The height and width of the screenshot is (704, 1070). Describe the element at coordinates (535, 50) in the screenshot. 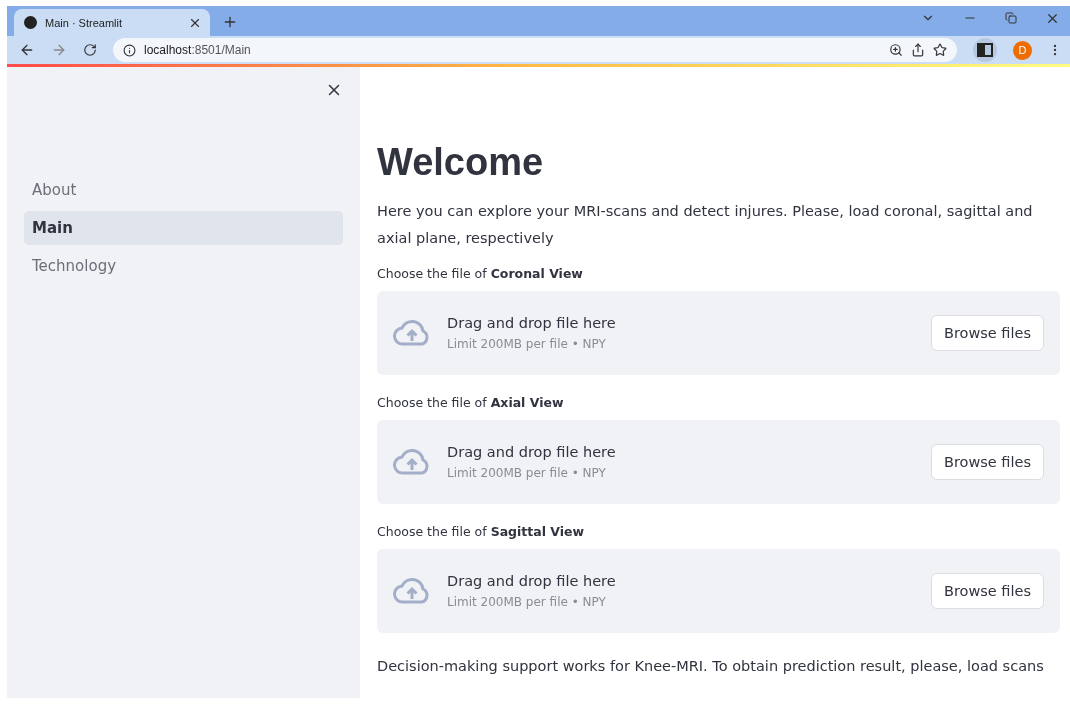

I see `address-bar: localhost:8501/Main` at that location.